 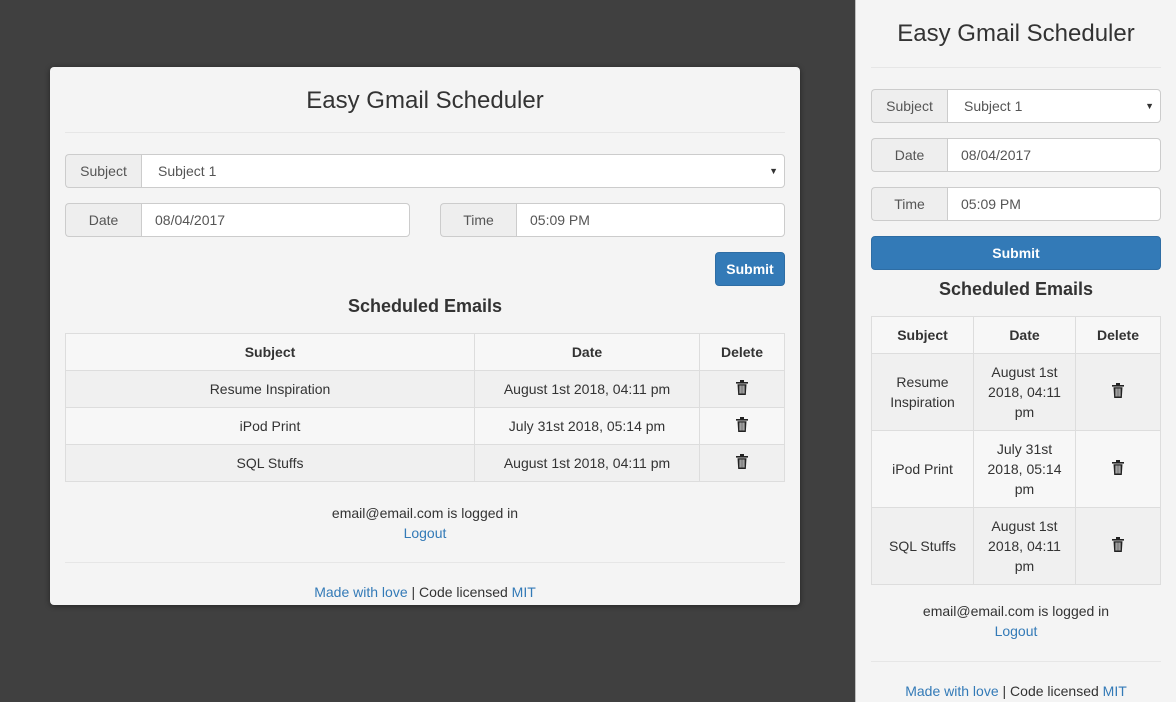 What do you see at coordinates (425, 269) in the screenshot?
I see `submit-row: Submit` at bounding box center [425, 269].